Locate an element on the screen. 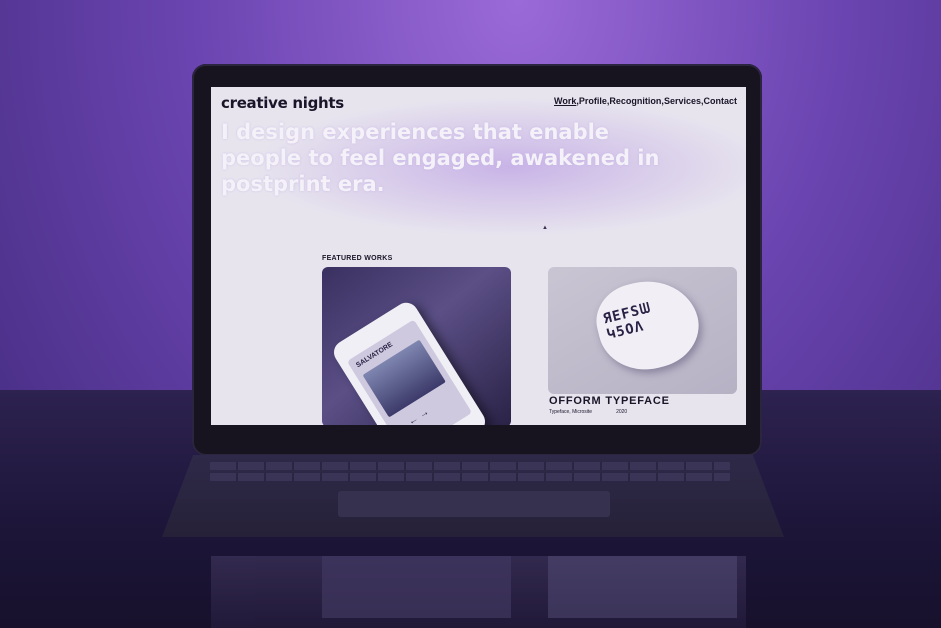 The height and width of the screenshot is (628, 941). site-logo: creative nights is located at coordinates (282, 103).